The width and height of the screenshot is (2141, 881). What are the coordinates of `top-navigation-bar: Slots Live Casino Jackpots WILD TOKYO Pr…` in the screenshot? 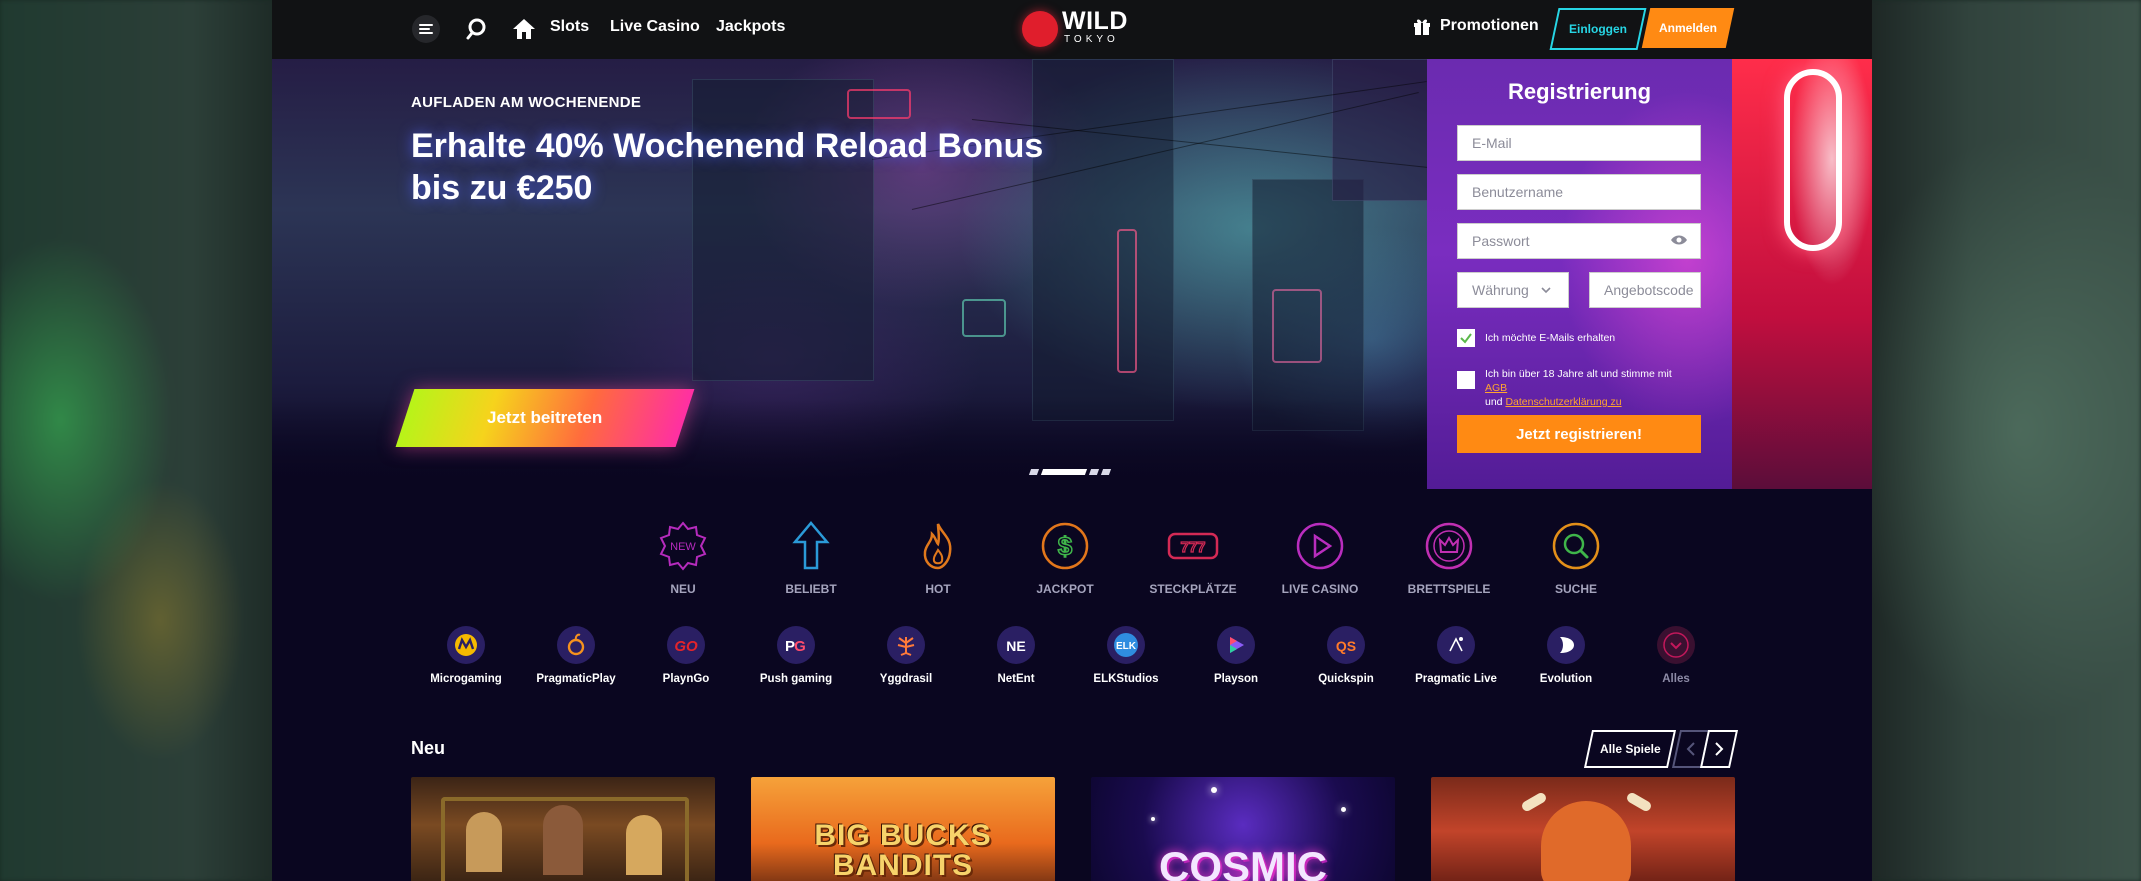 It's located at (1072, 29).